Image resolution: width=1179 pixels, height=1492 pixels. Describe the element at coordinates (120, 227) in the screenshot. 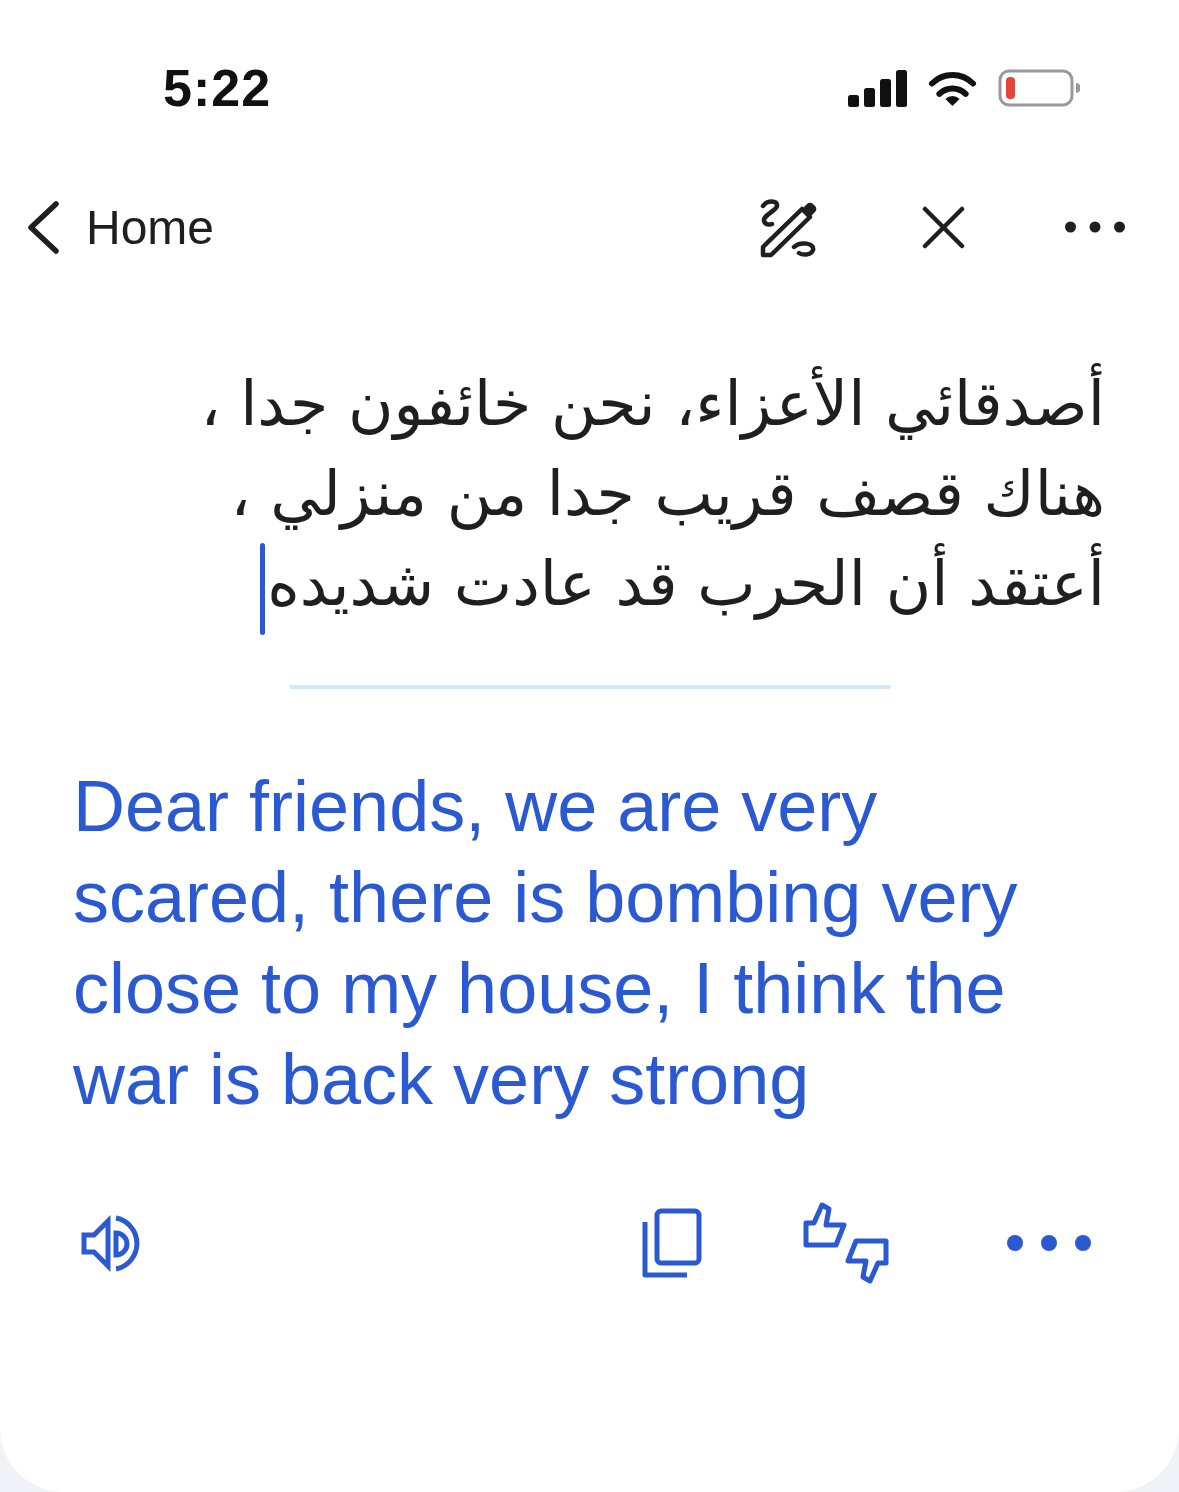

I see `back-button: Home` at that location.